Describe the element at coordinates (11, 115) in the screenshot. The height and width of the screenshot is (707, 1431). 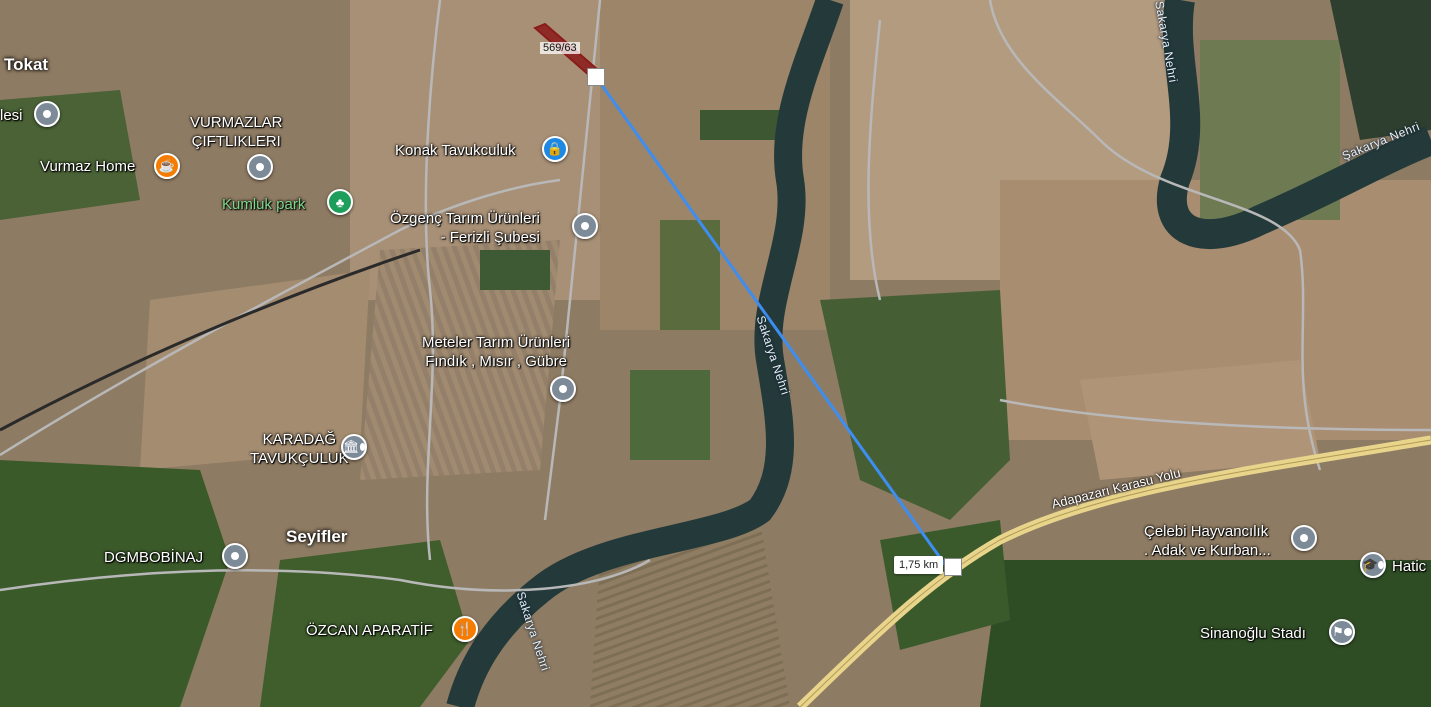
I see `place-lesi: lesi` at that location.